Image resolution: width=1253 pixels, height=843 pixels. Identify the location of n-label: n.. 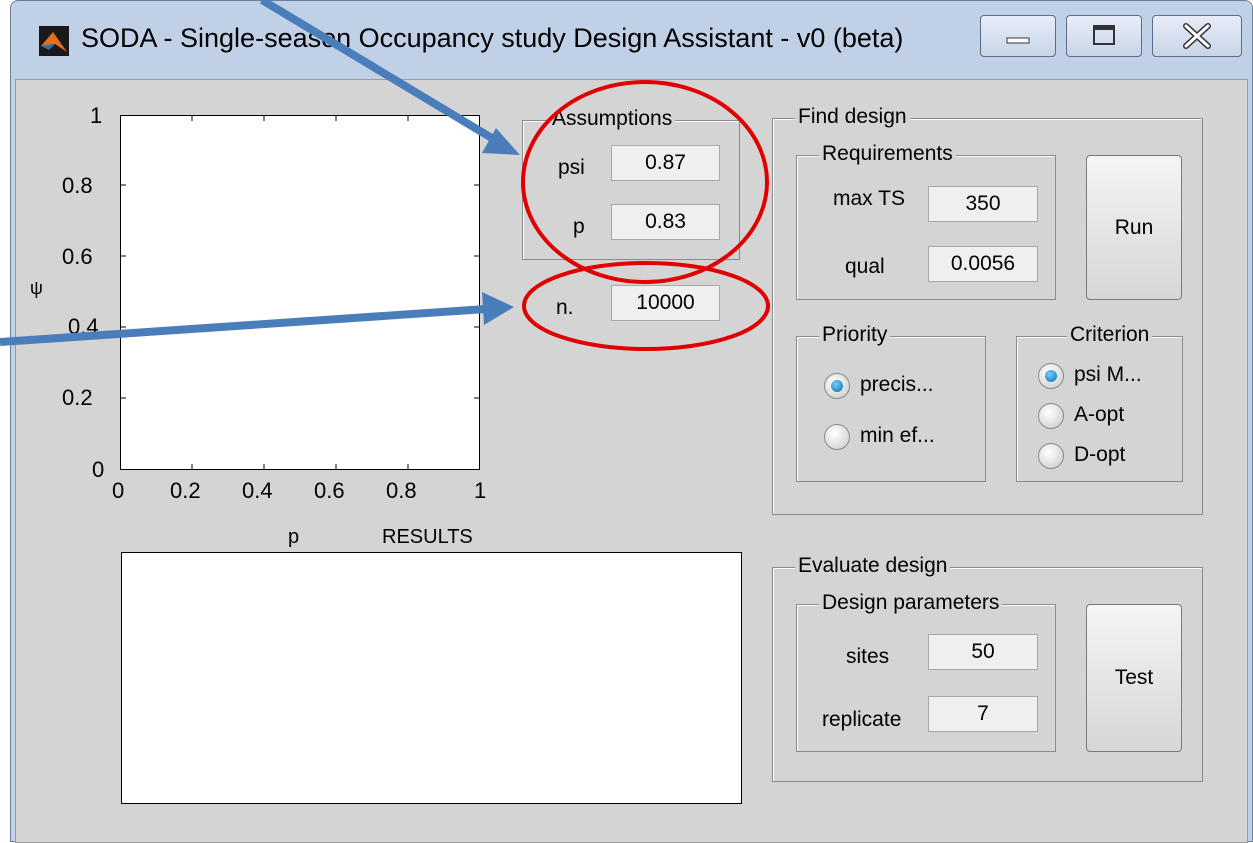
(565, 307).